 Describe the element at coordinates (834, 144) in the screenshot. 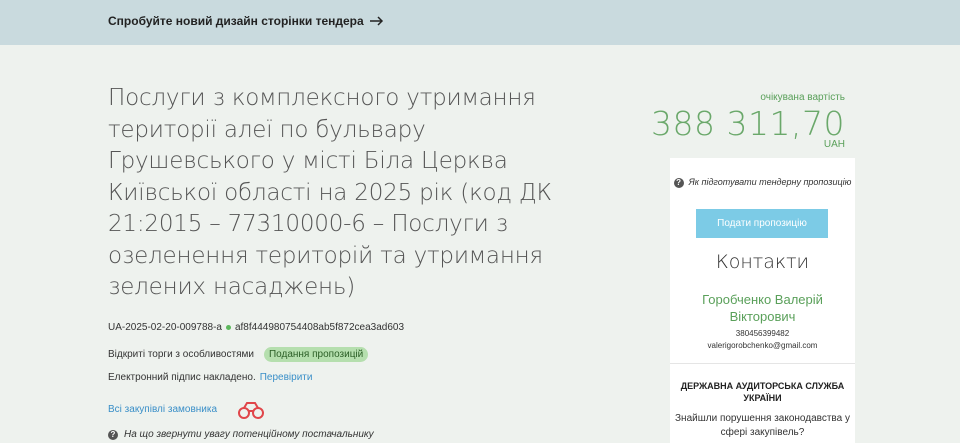

I see `expected-value-currency: UAH` at that location.